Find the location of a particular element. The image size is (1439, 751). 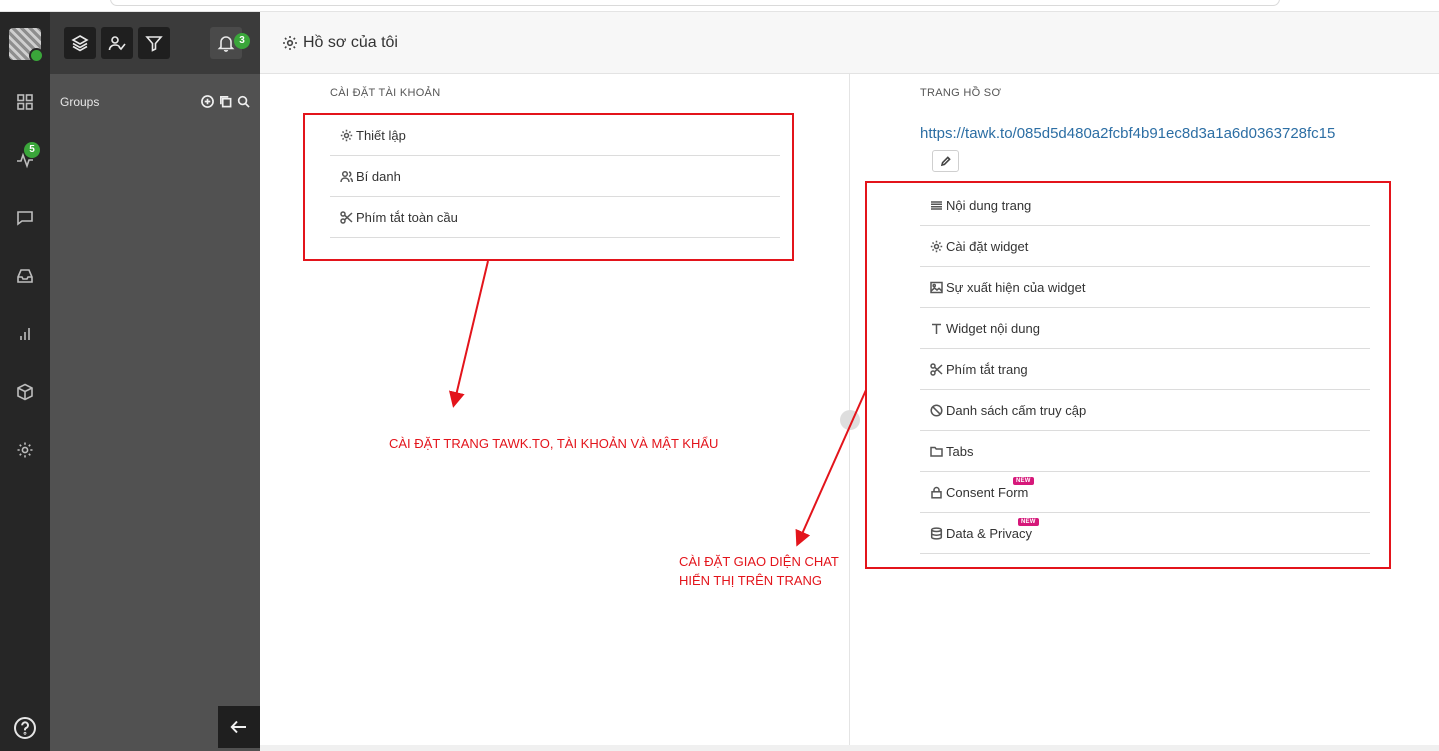

groups-label: Groups is located at coordinates (80, 102).